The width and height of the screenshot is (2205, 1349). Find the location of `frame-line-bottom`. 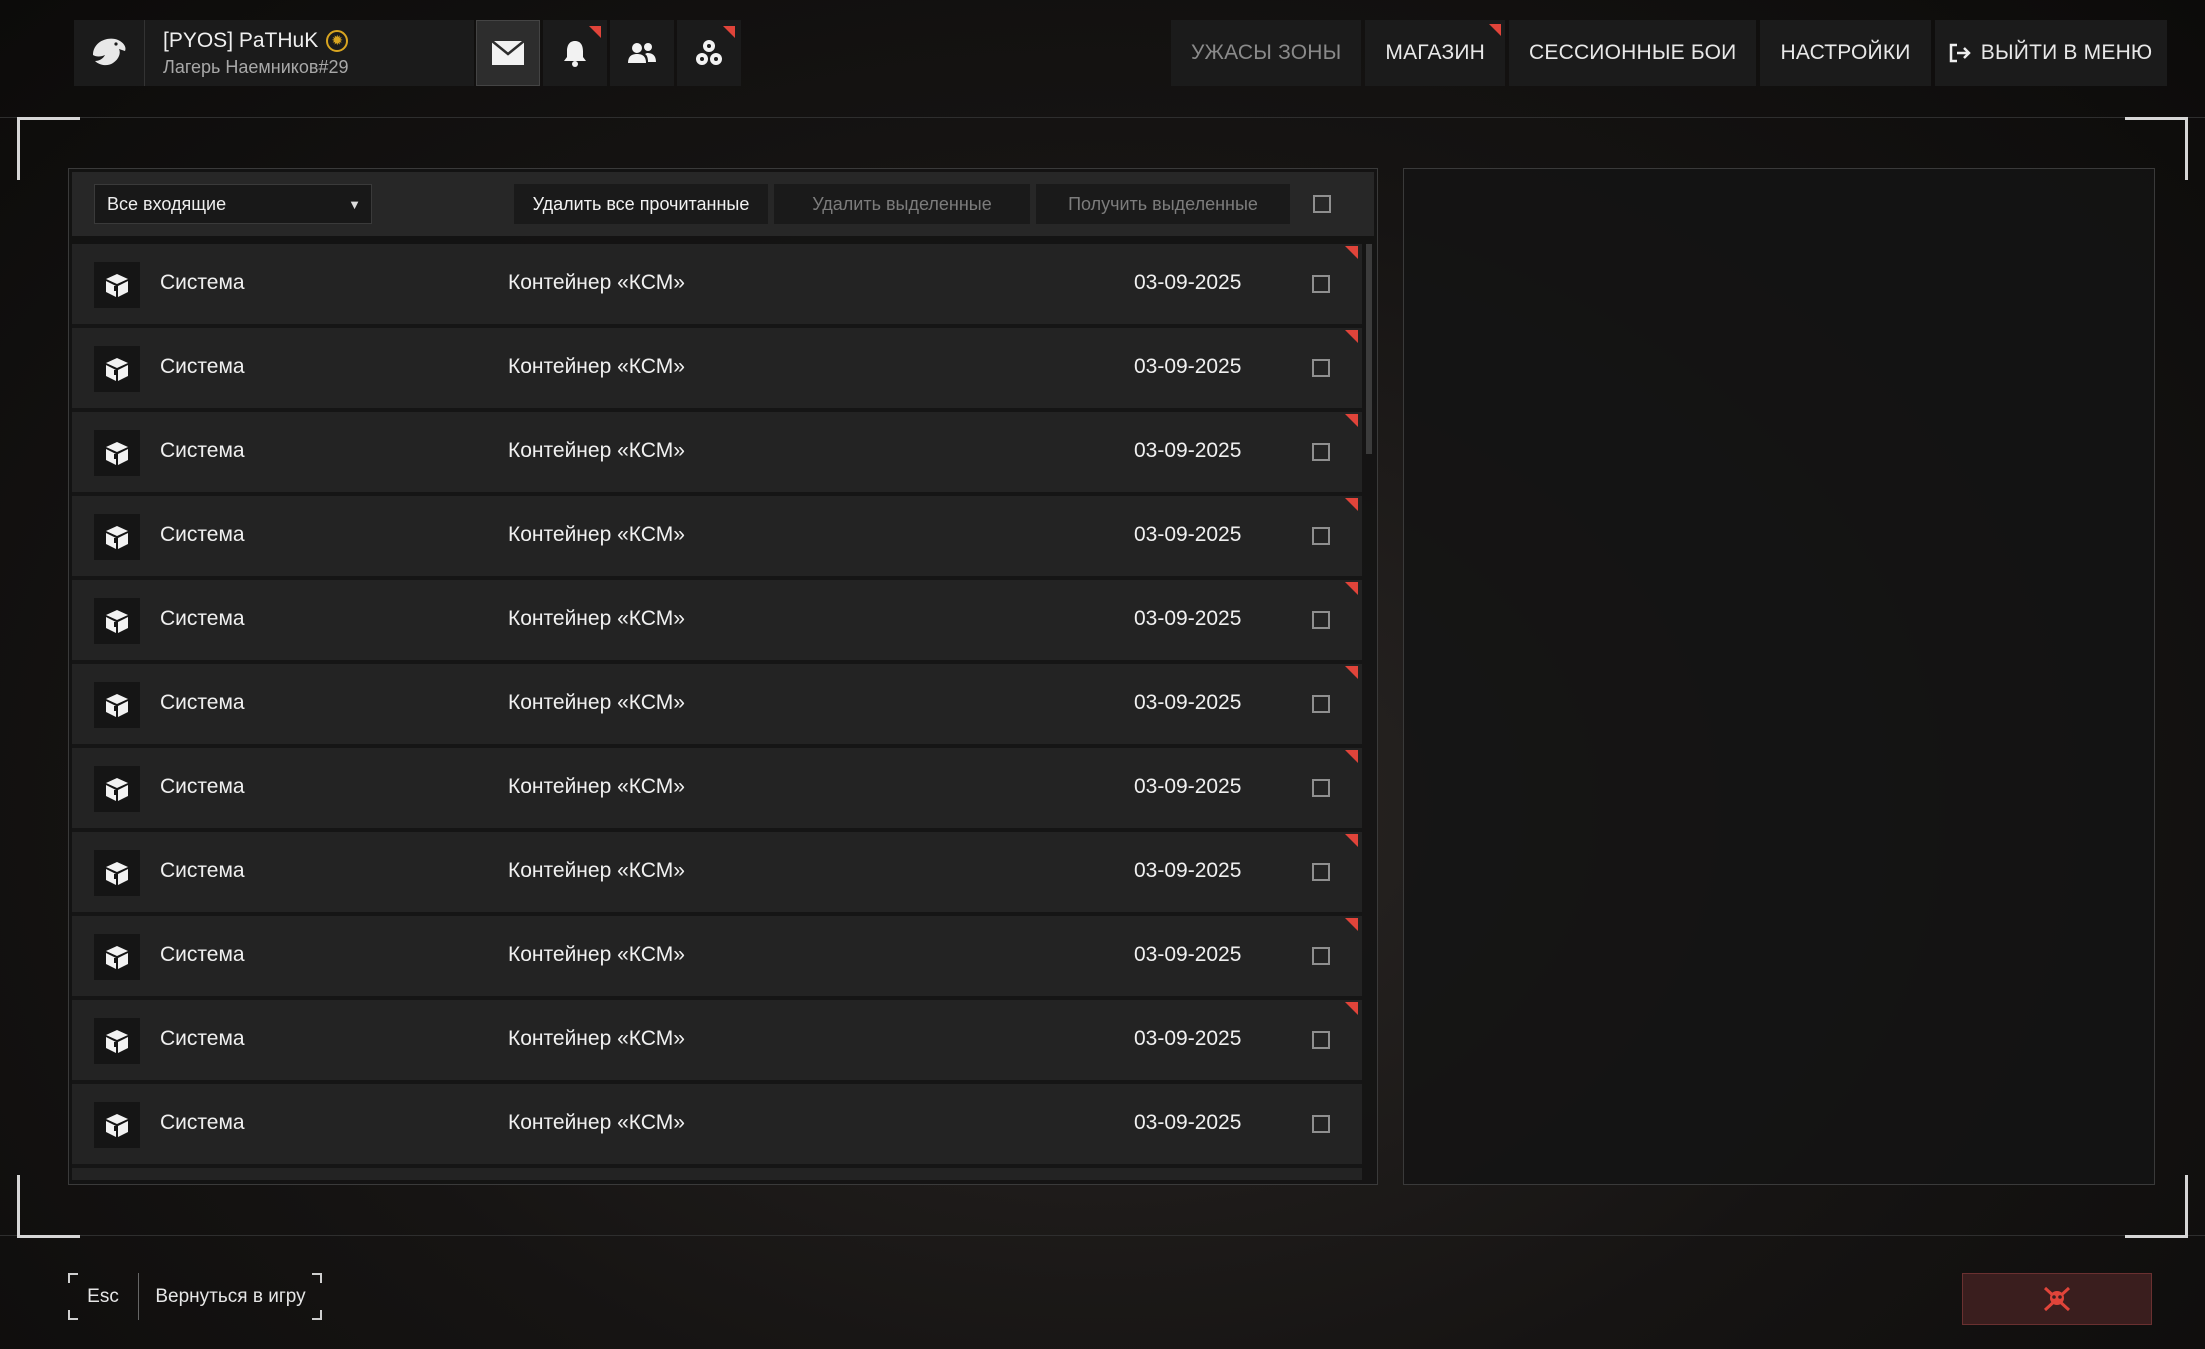

frame-line-bottom is located at coordinates (1102, 1235).